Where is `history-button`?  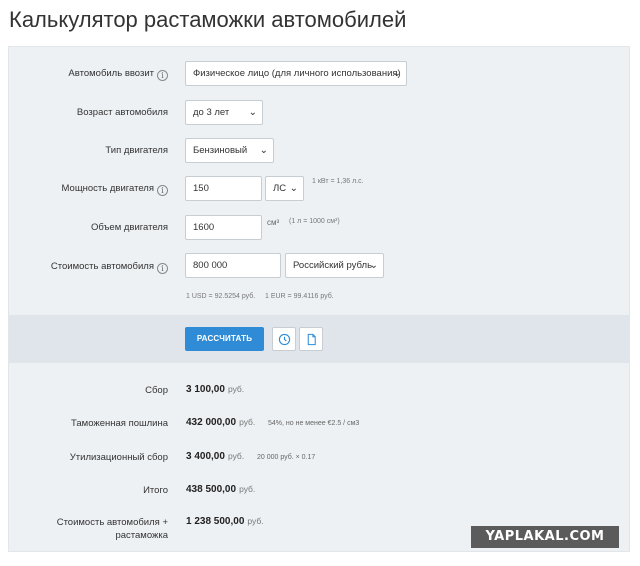
history-button is located at coordinates (284, 339).